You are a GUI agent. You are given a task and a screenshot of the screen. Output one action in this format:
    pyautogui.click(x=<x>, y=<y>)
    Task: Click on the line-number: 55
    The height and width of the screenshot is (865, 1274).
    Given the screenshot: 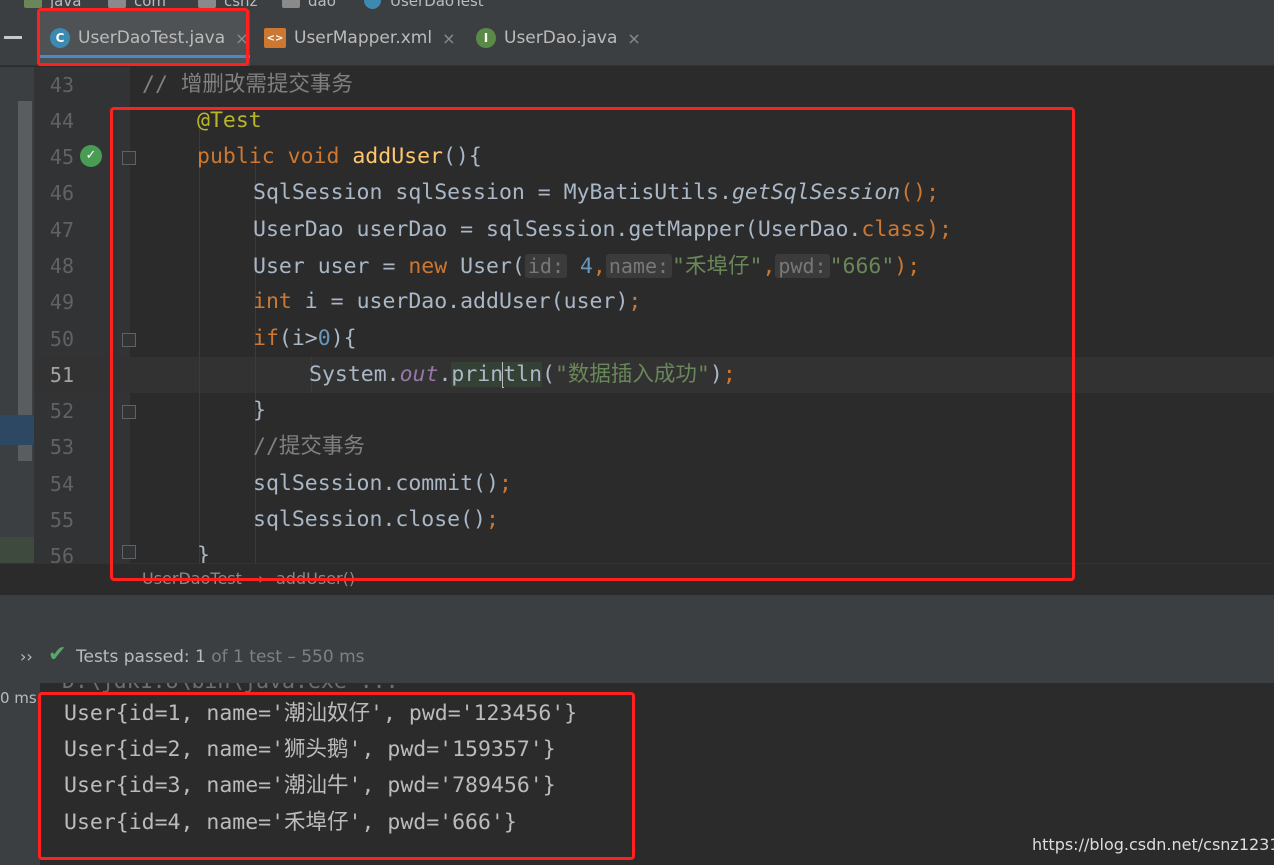 What is the action you would take?
    pyautogui.click(x=61, y=520)
    